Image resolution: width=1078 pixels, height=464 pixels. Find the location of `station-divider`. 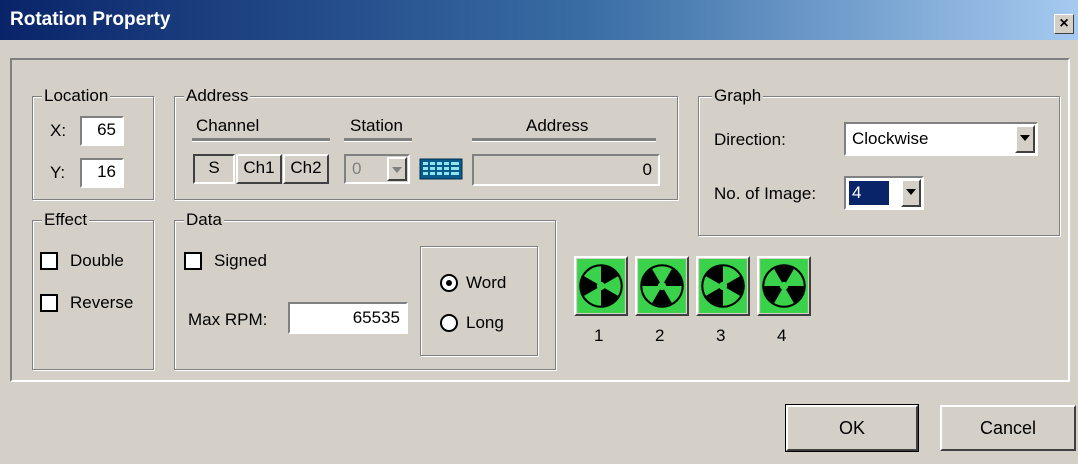

station-divider is located at coordinates (378, 140).